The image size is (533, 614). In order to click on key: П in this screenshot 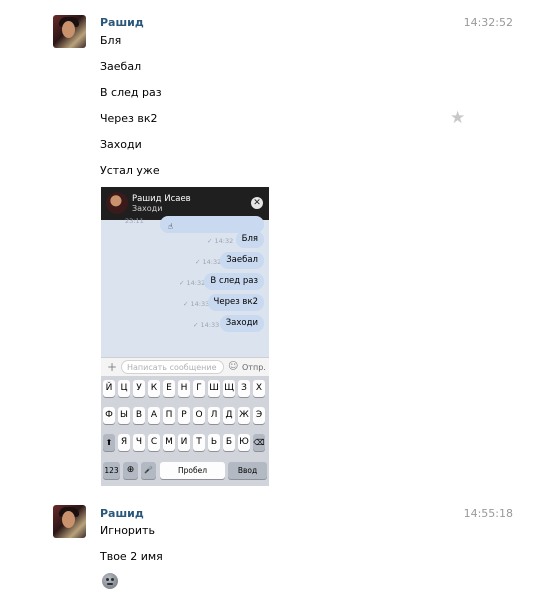, I will do `click(169, 415)`.